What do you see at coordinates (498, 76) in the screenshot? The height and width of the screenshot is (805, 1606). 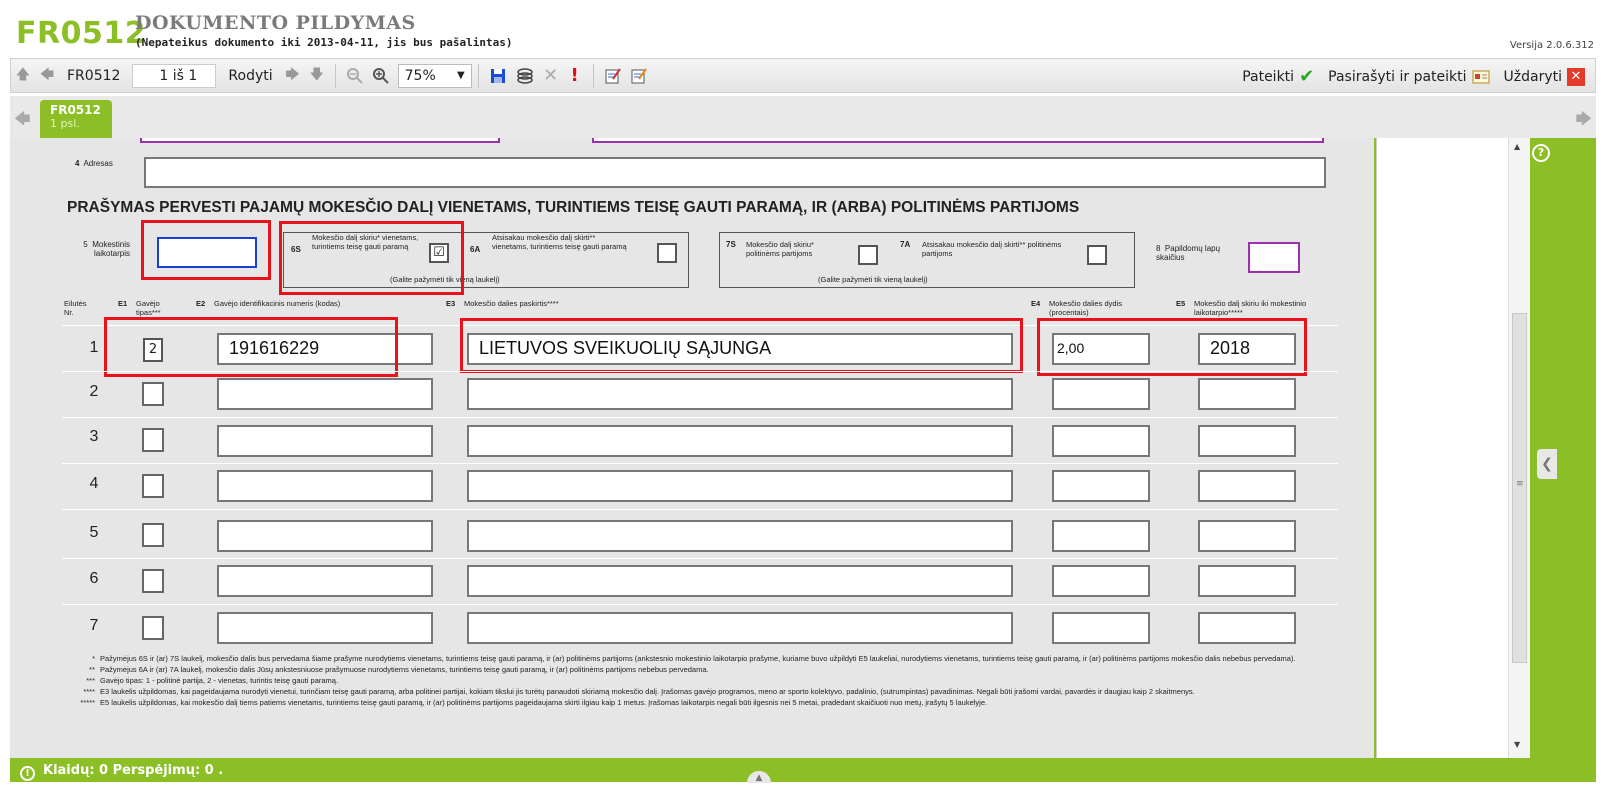 I see `save-icon` at bounding box center [498, 76].